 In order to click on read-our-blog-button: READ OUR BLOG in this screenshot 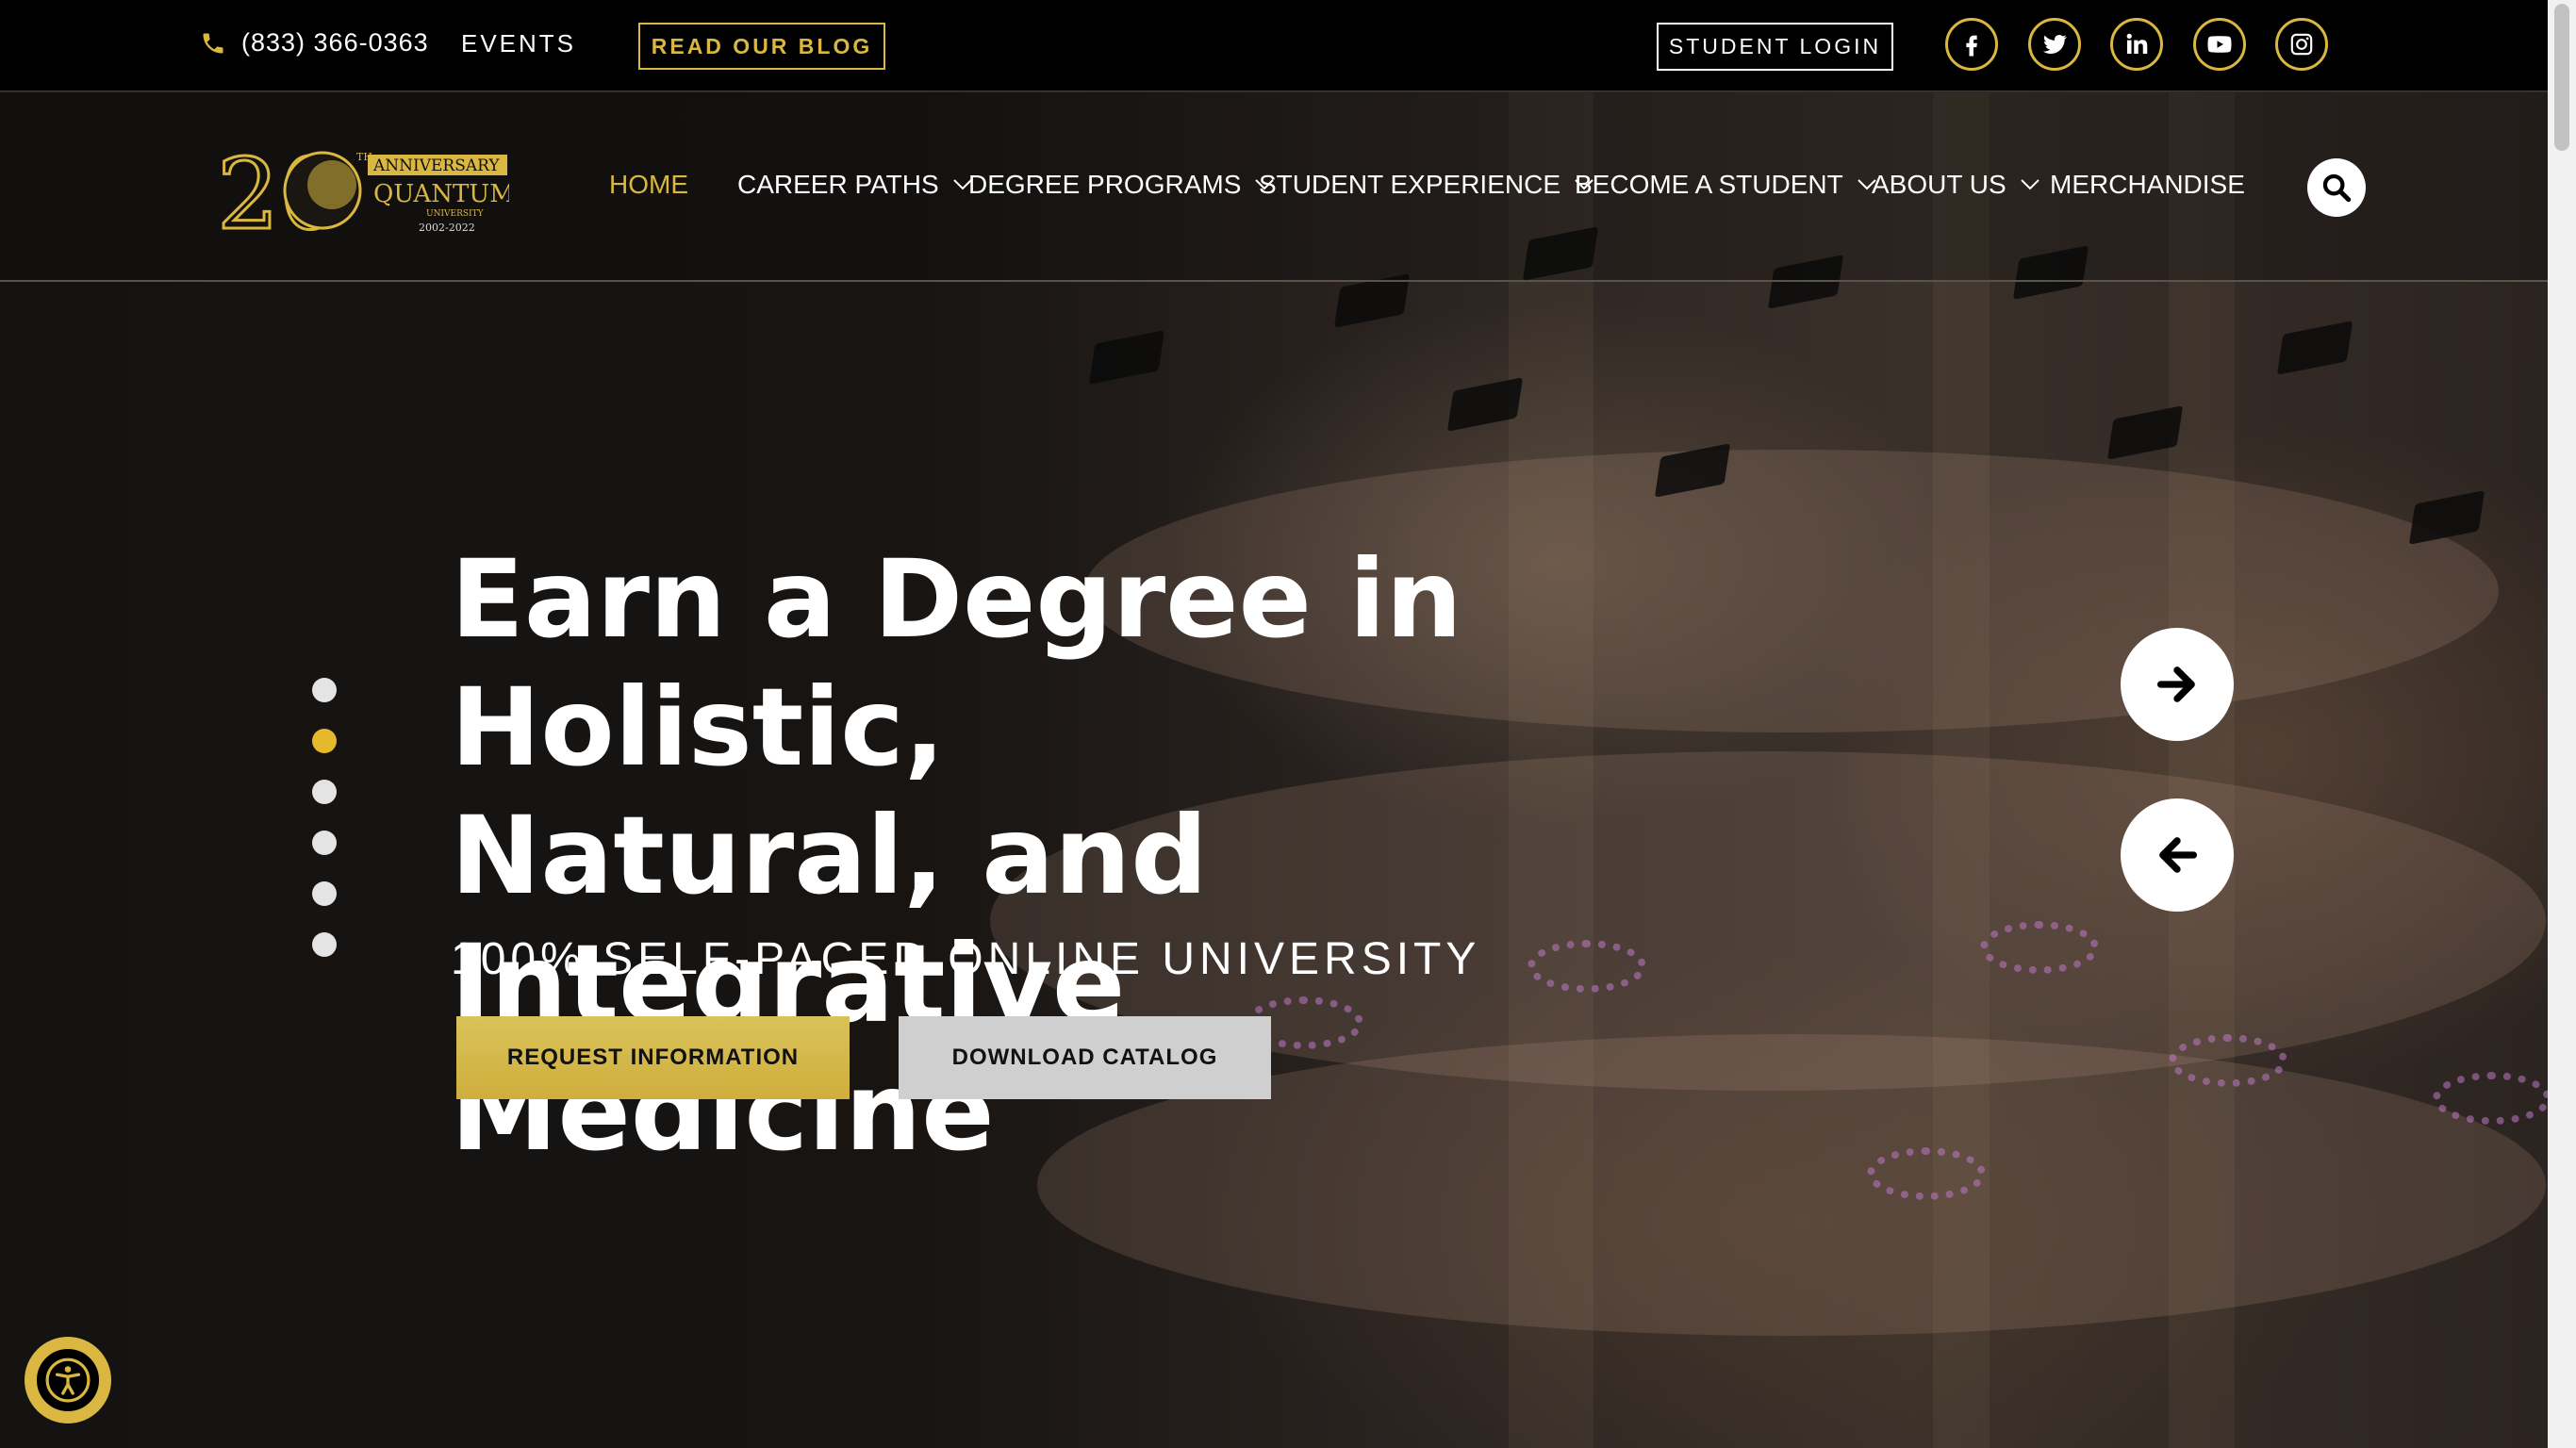, I will do `click(761, 46)`.